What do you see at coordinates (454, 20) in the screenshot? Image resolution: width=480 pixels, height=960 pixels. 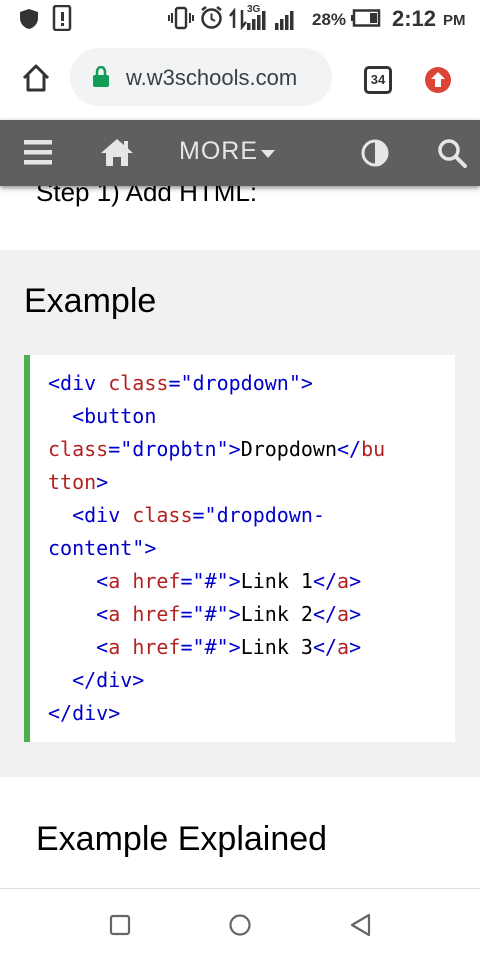 I see `clock-suffix: PM` at bounding box center [454, 20].